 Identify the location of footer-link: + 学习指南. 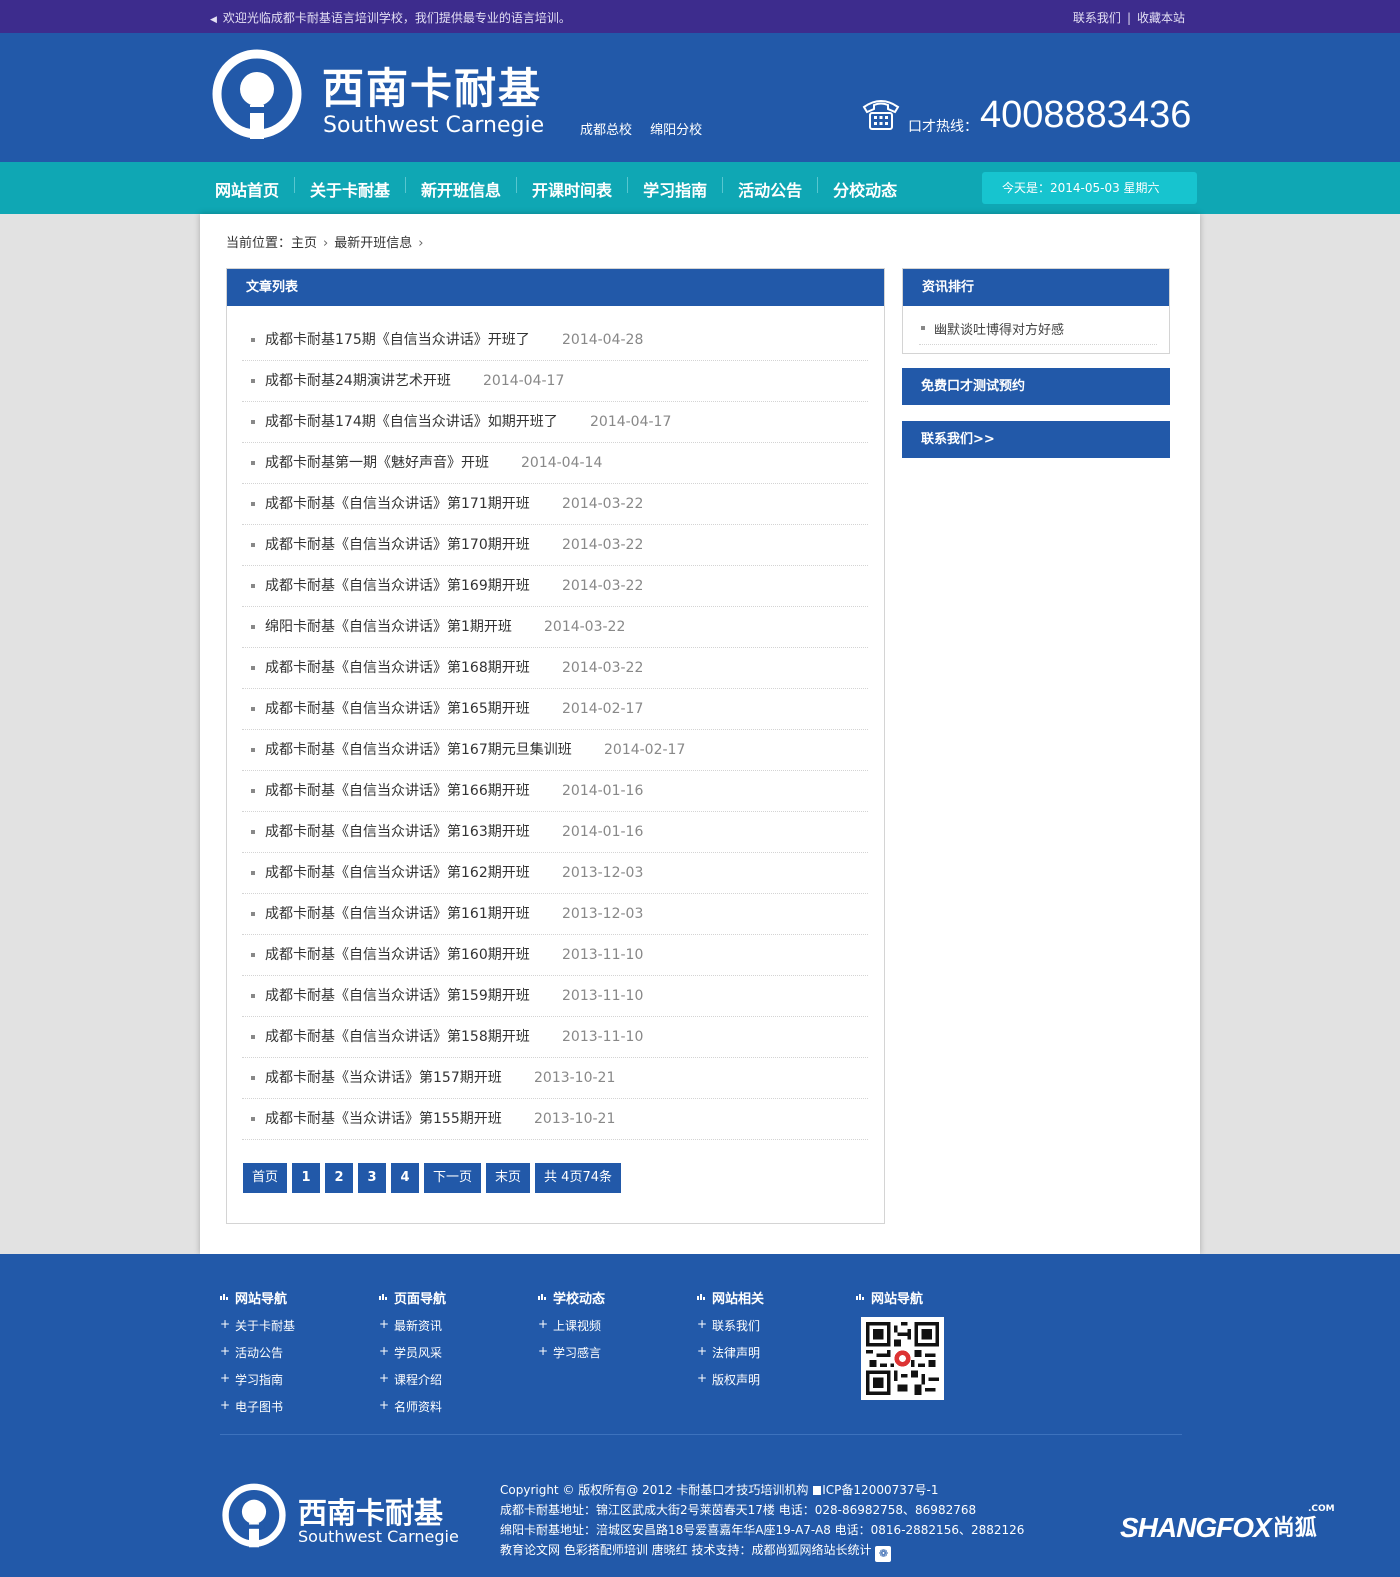
(257, 1379).